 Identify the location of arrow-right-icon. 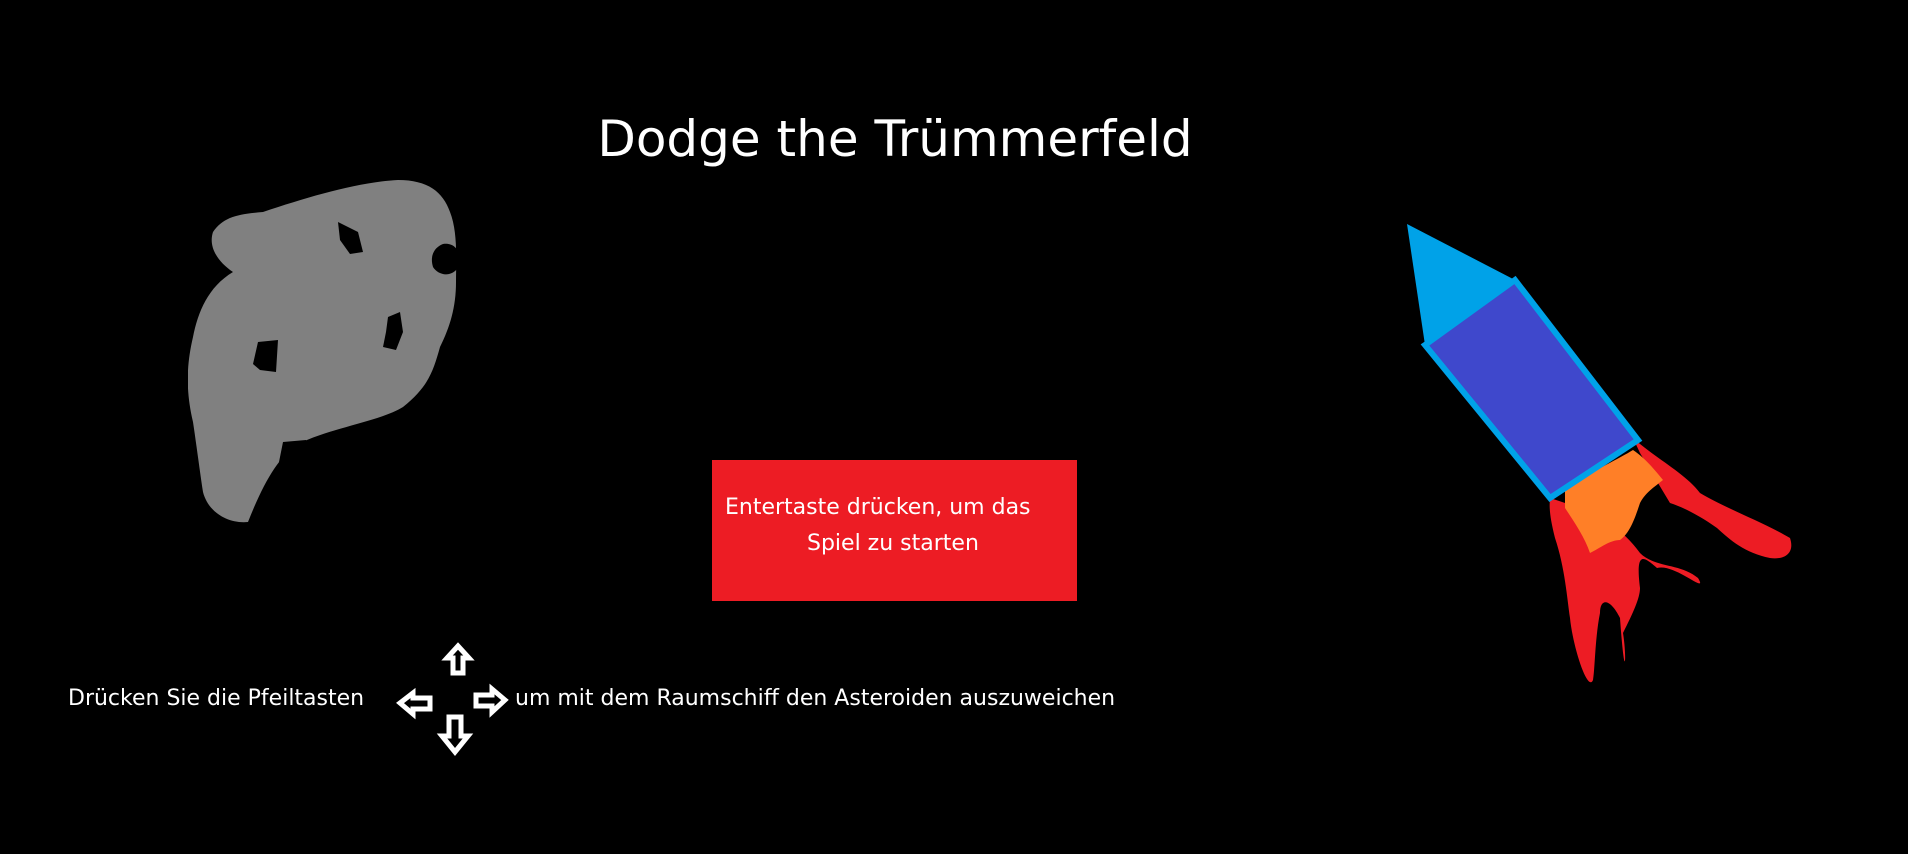
(491, 700).